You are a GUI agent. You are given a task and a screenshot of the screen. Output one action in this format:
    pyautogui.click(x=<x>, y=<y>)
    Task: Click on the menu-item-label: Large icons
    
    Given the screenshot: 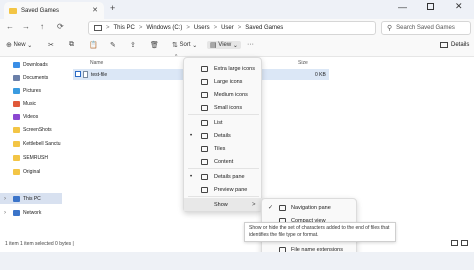 What is the action you would take?
    pyautogui.click(x=228, y=81)
    